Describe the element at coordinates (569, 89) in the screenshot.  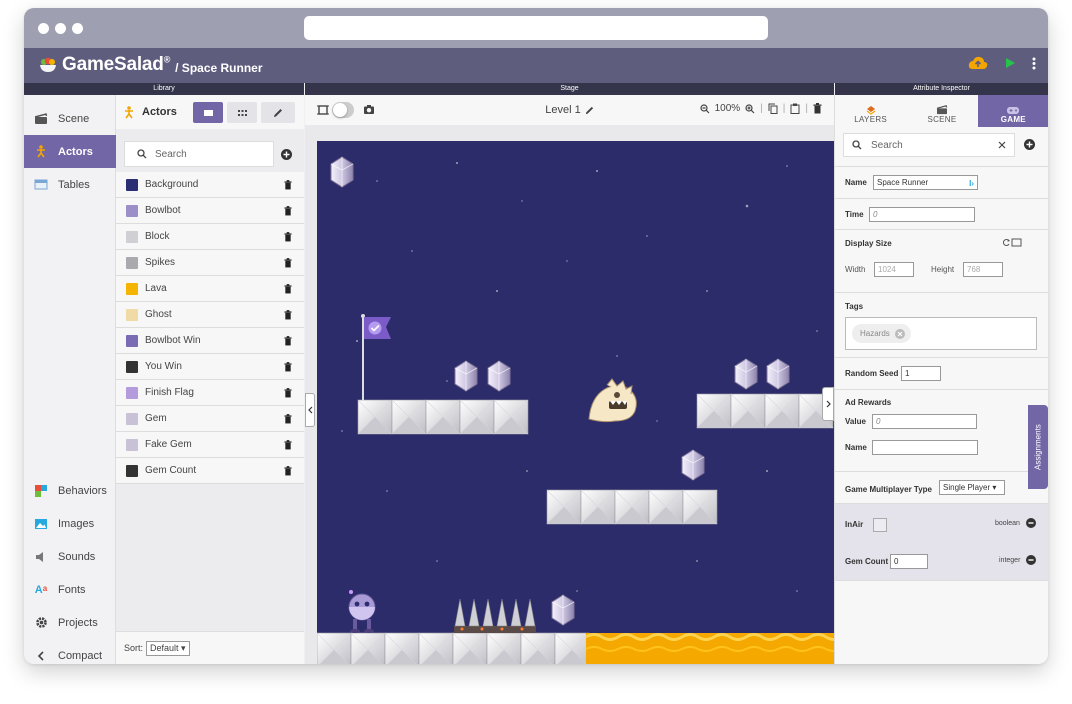
I see `stage-section-title: Stage` at that location.